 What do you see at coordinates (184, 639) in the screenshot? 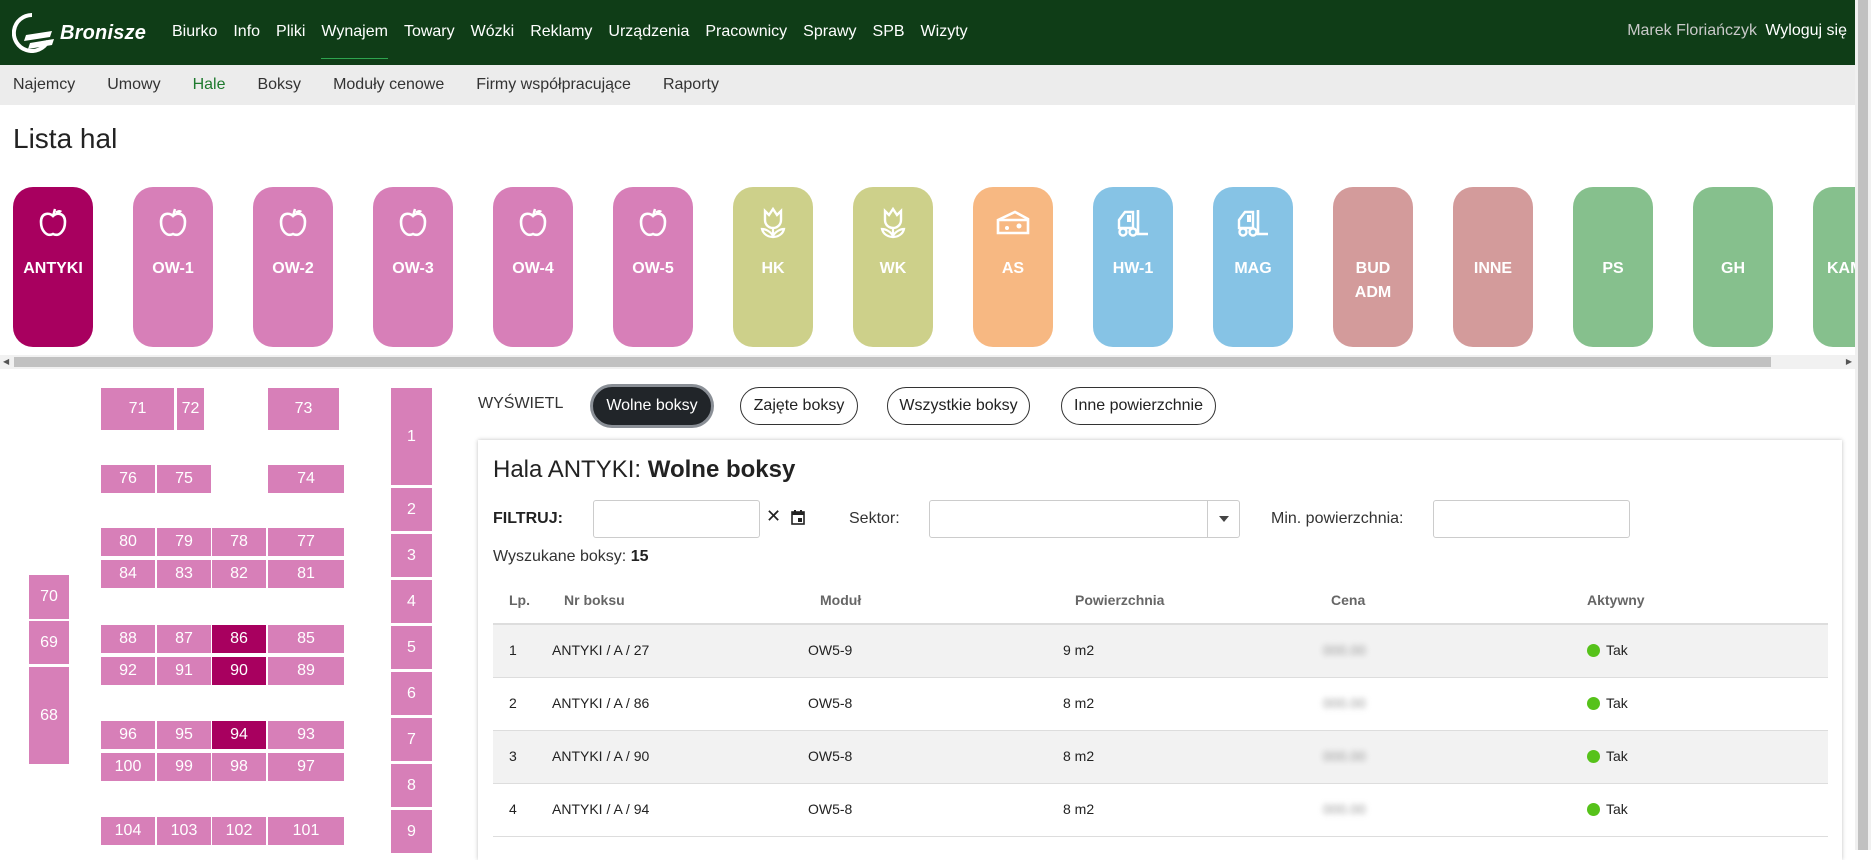
I see `map-box-87: 87` at bounding box center [184, 639].